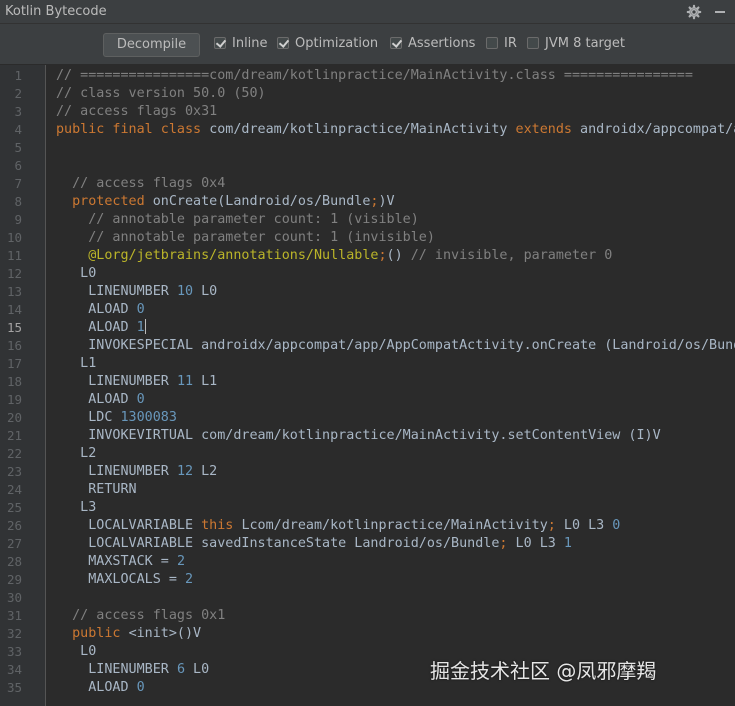  I want to click on line-number: 7, so click(18, 183).